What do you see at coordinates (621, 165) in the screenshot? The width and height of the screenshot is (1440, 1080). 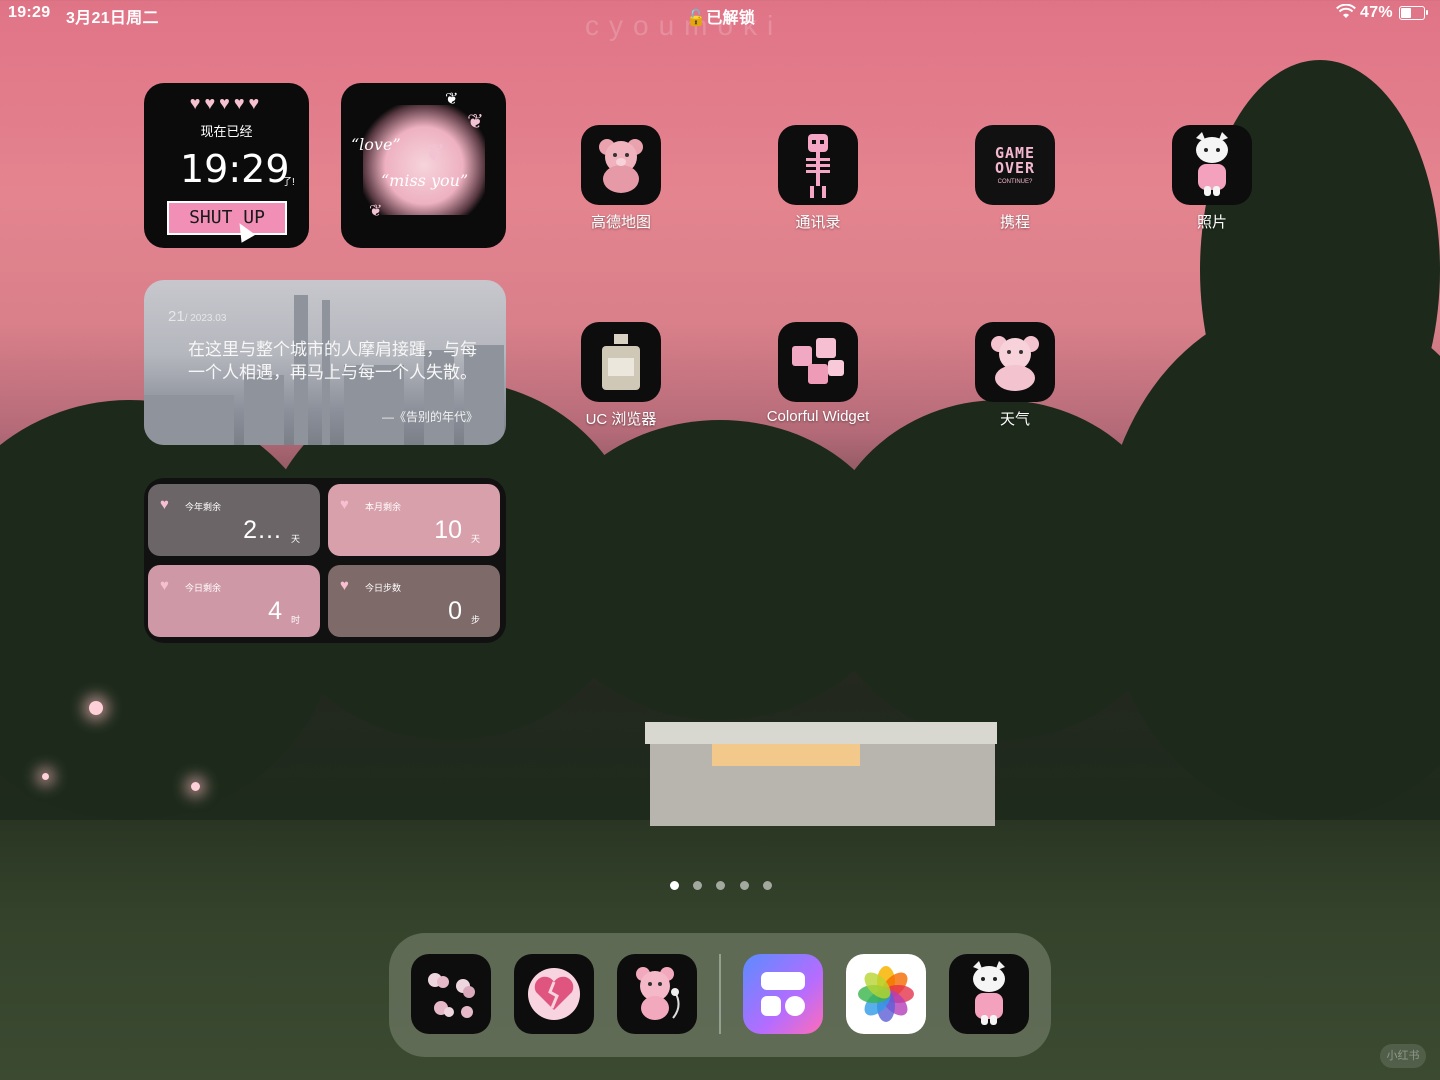 I see `pink-bear-icon` at bounding box center [621, 165].